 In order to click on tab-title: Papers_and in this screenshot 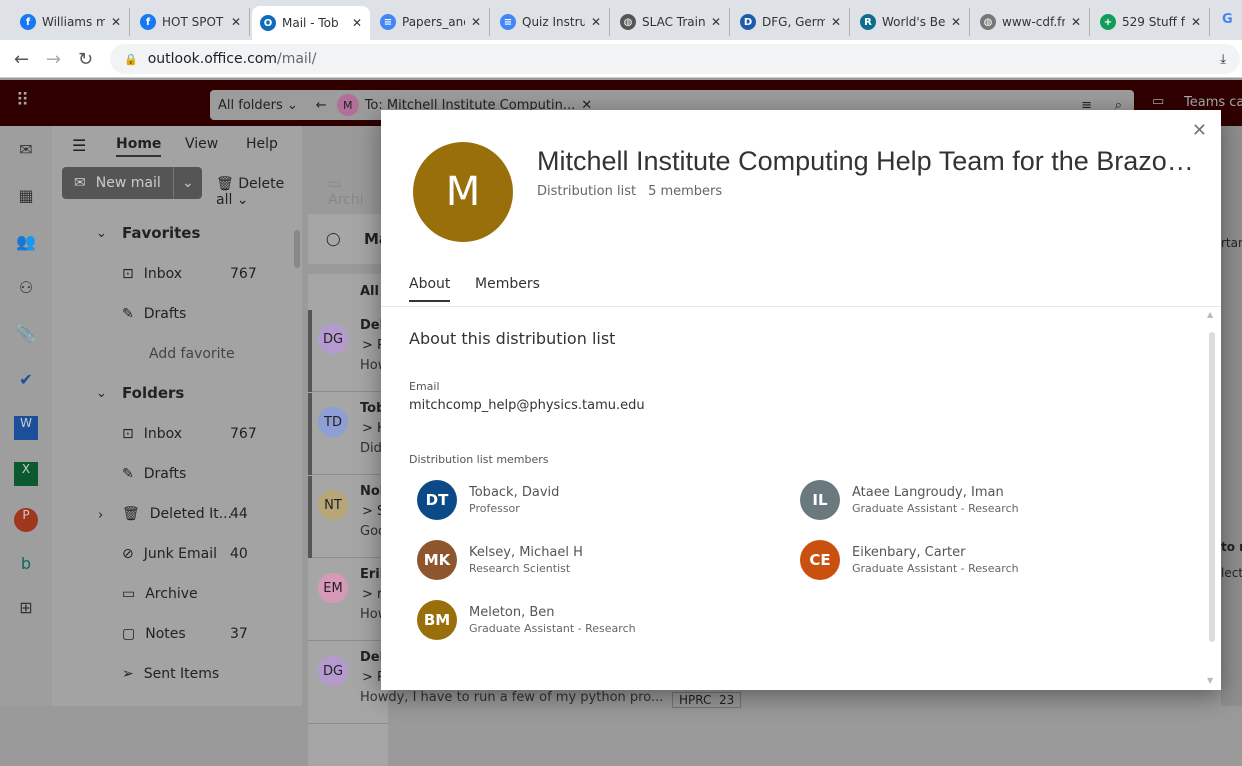, I will do `click(433, 22)`.